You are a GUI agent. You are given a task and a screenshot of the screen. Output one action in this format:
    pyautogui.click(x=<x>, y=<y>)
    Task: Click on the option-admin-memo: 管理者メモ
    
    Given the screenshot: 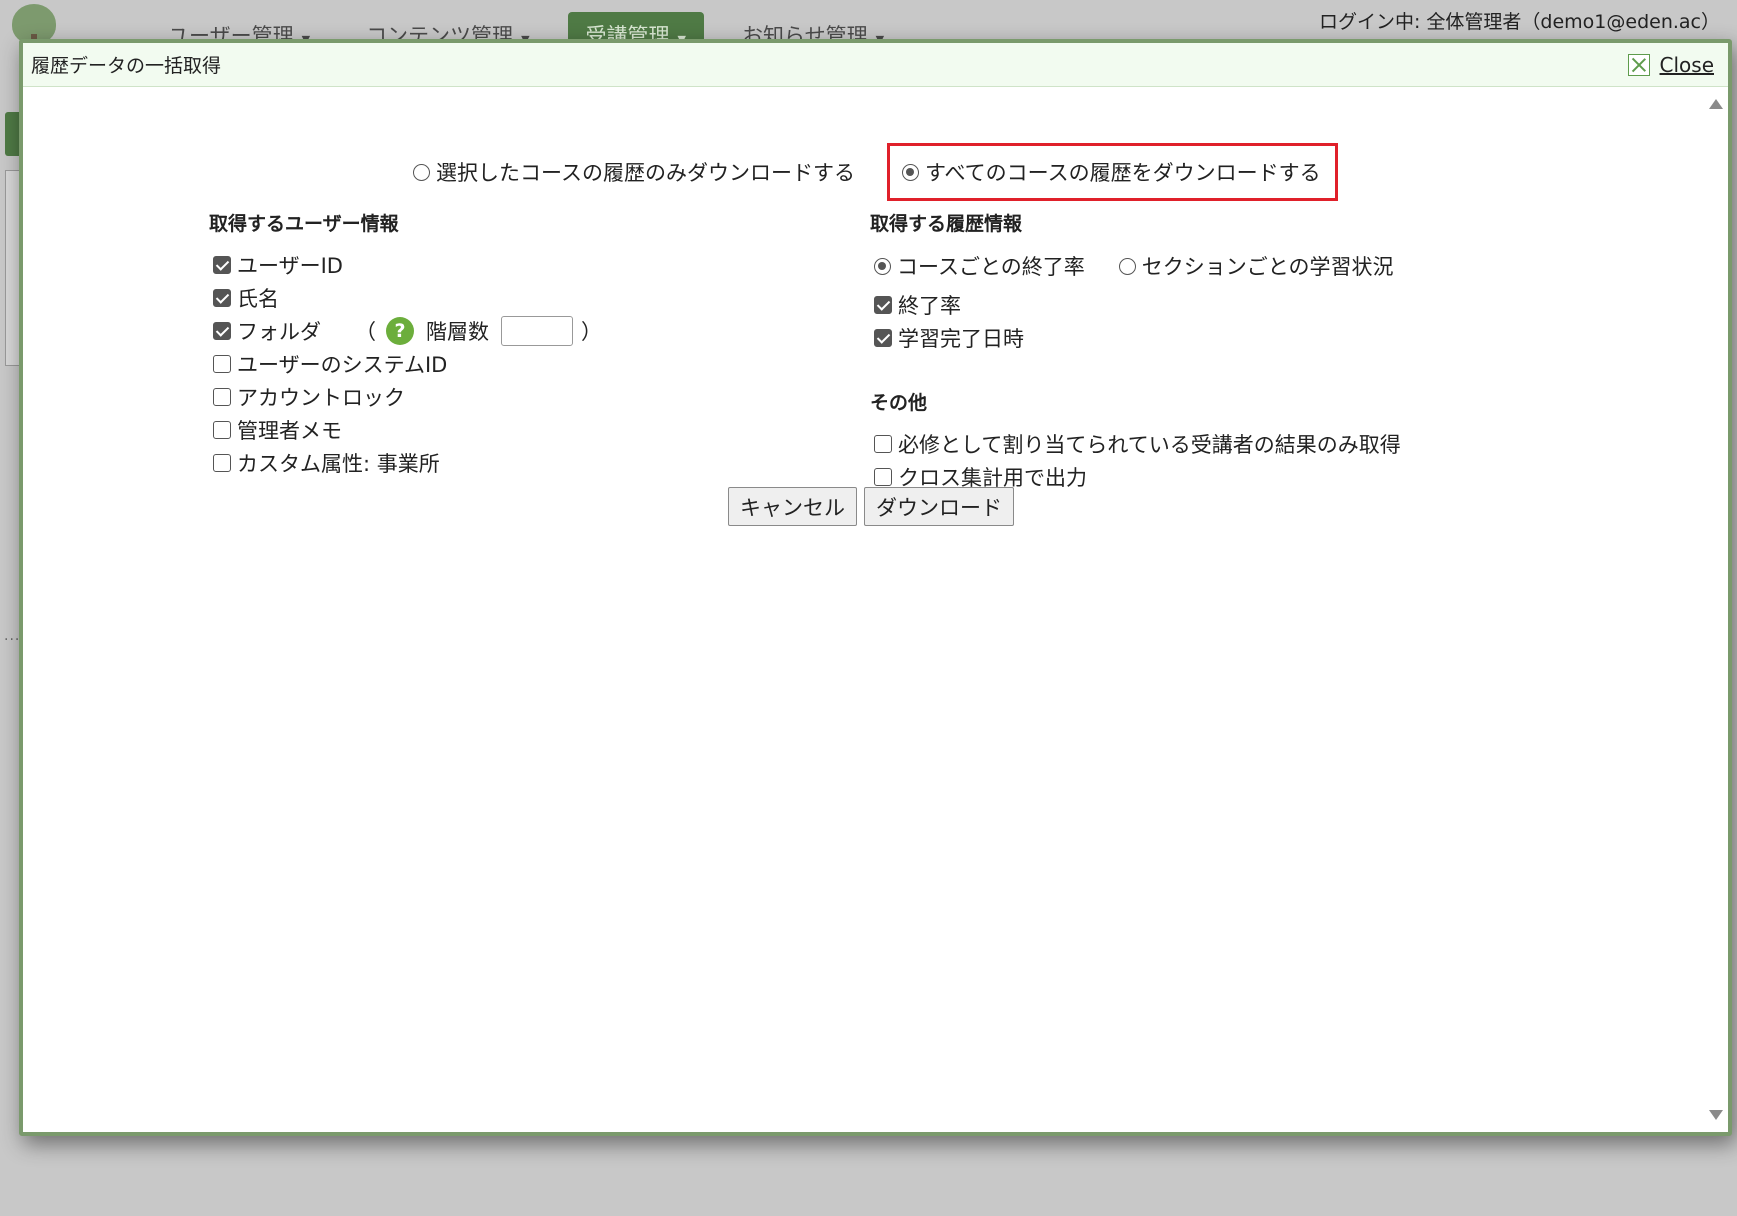 What is the action you would take?
    pyautogui.click(x=405, y=429)
    